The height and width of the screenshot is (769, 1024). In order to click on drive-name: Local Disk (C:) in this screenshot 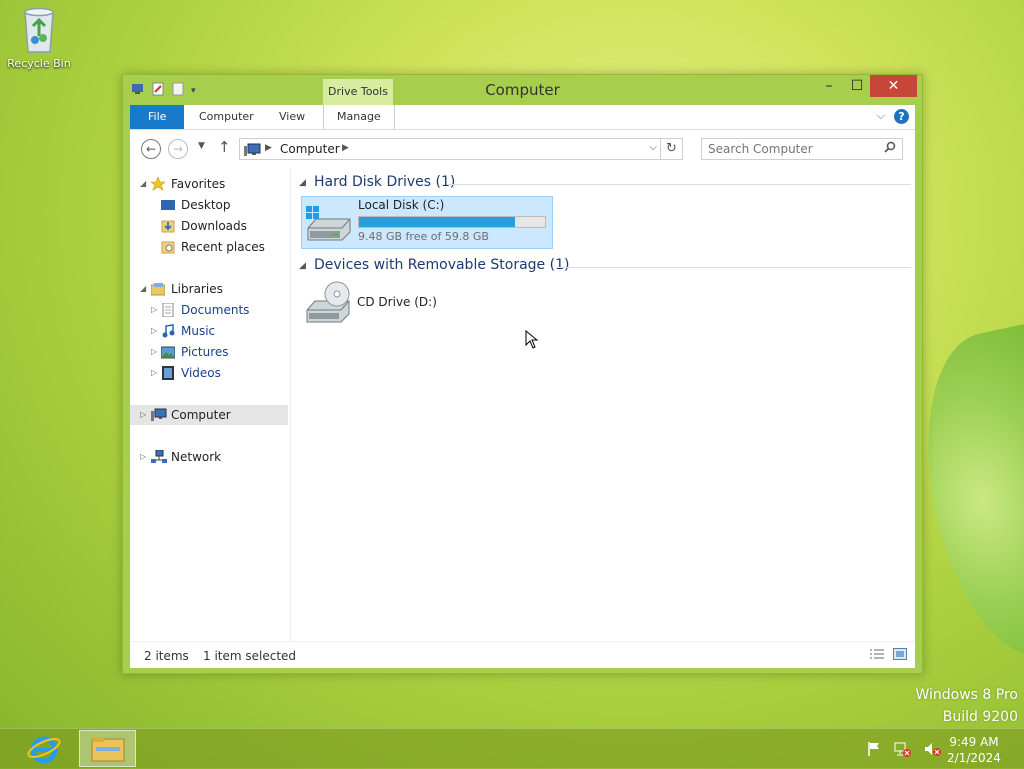, I will do `click(401, 205)`.